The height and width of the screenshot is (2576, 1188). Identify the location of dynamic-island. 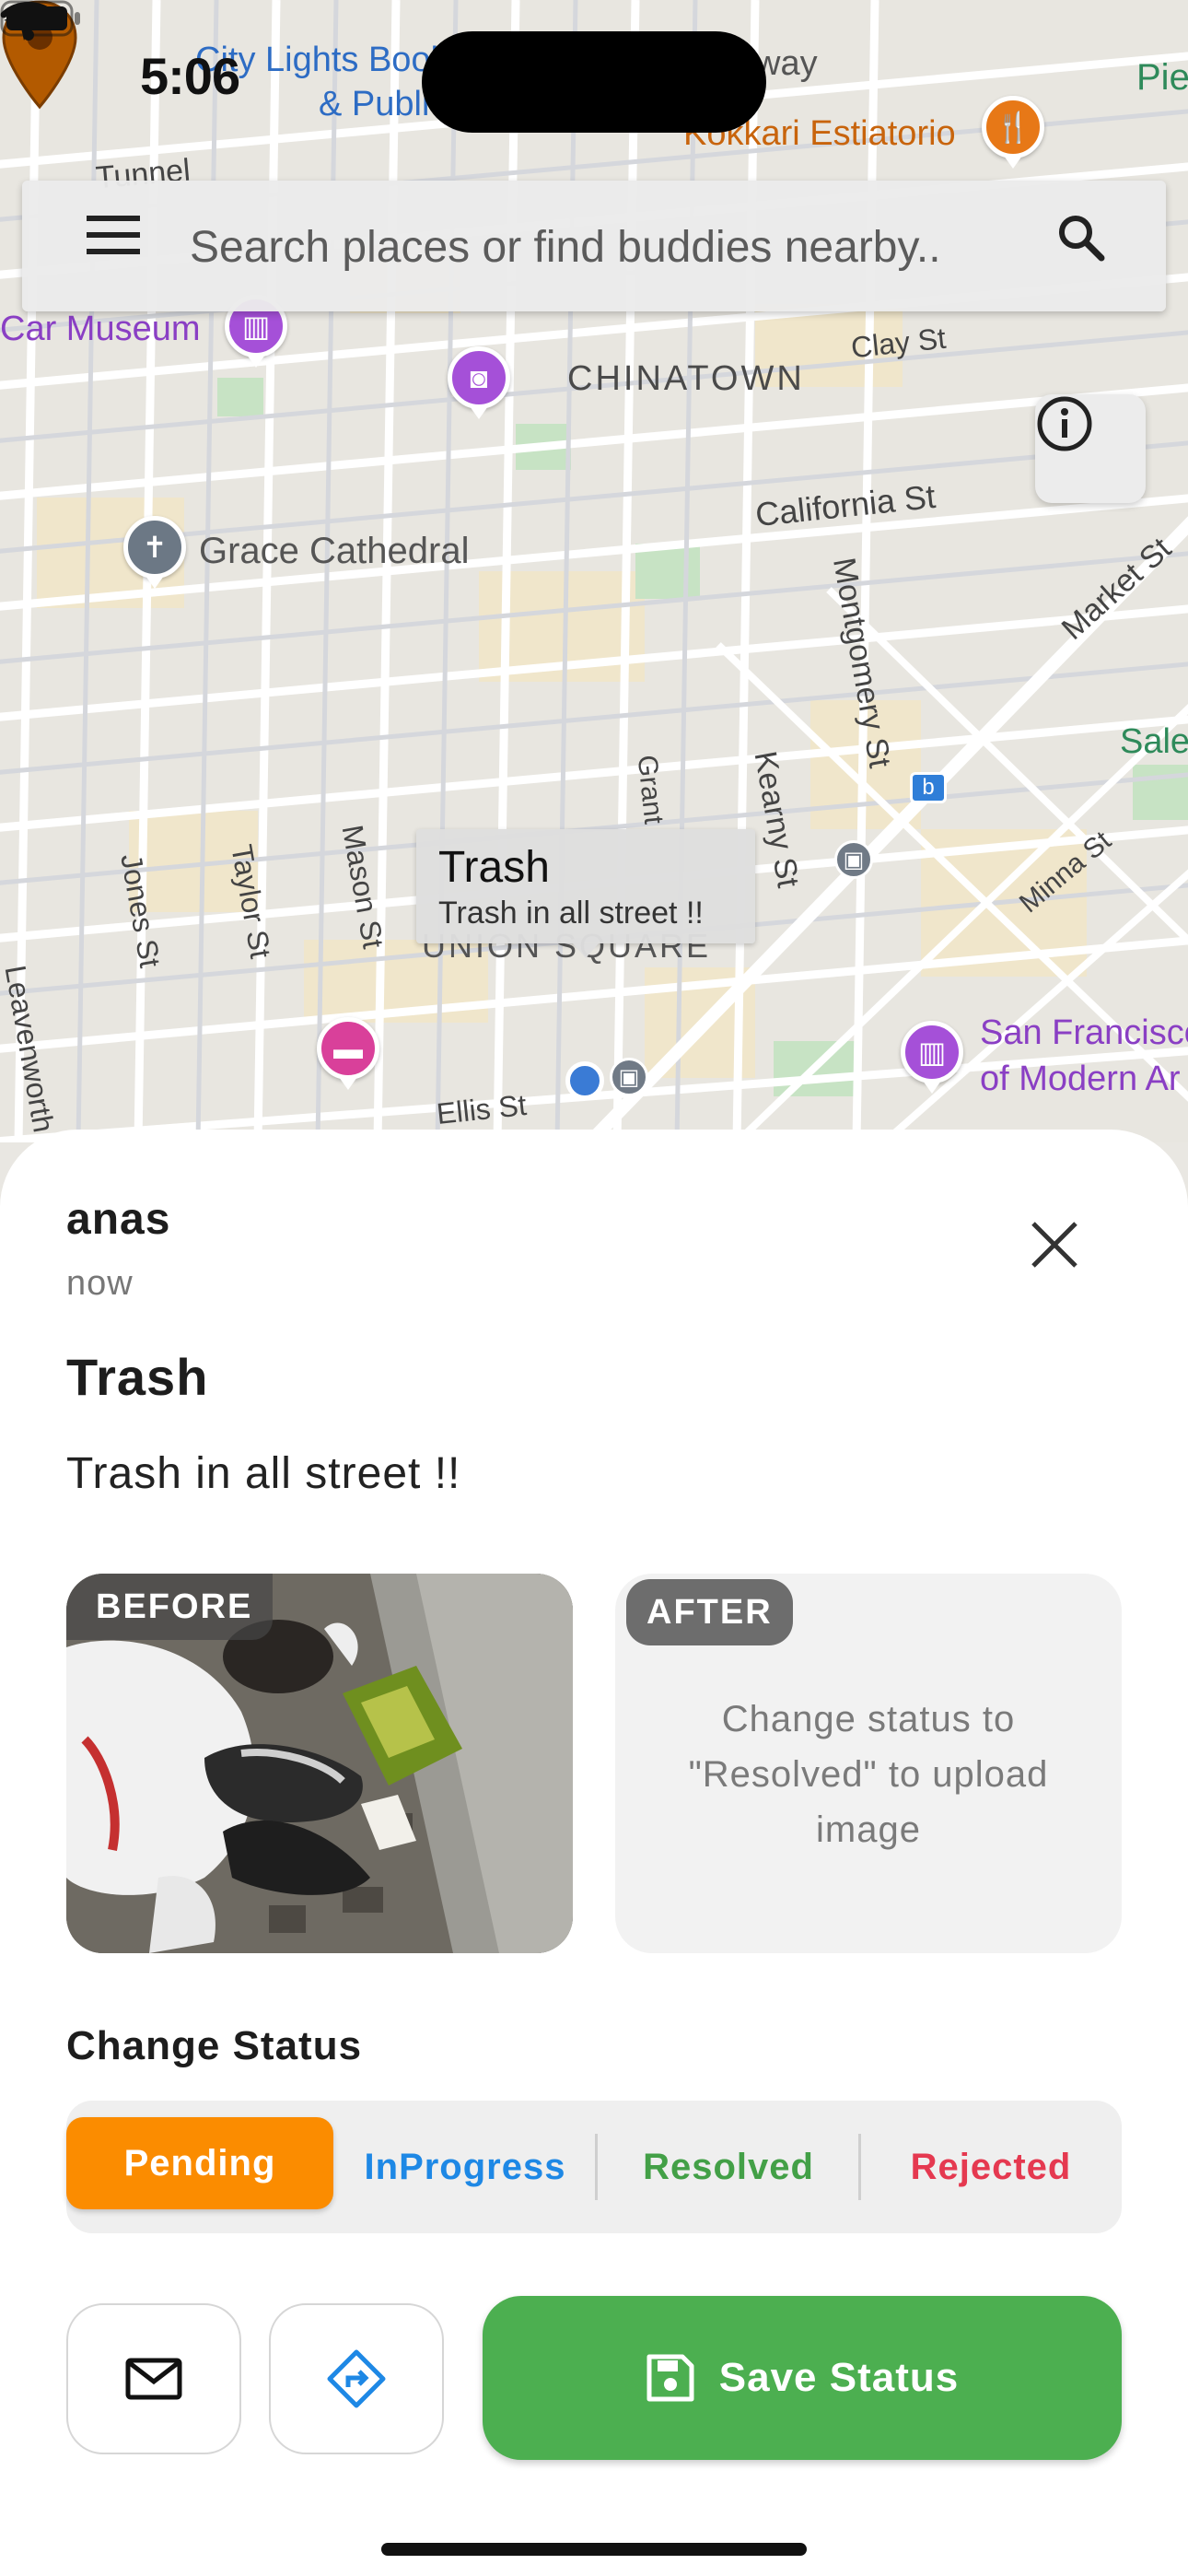
(594, 82).